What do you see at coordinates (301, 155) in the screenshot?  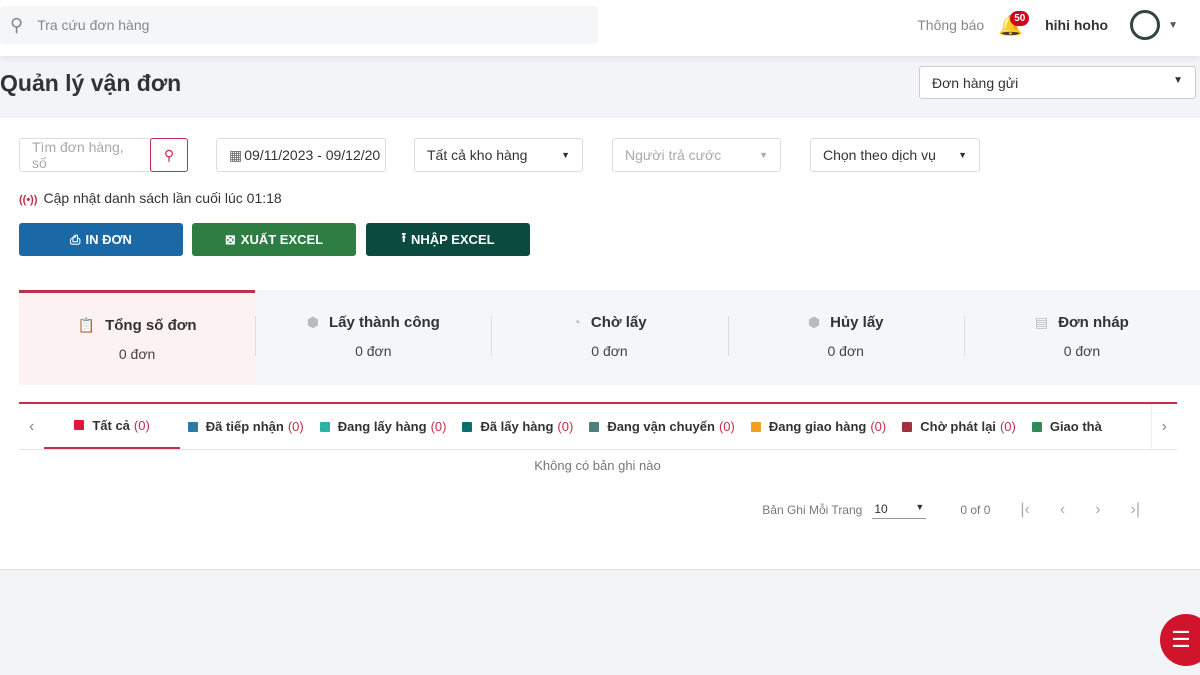 I see `date-range-picker: ▦ 09/11/2023 - 09/12/20` at bounding box center [301, 155].